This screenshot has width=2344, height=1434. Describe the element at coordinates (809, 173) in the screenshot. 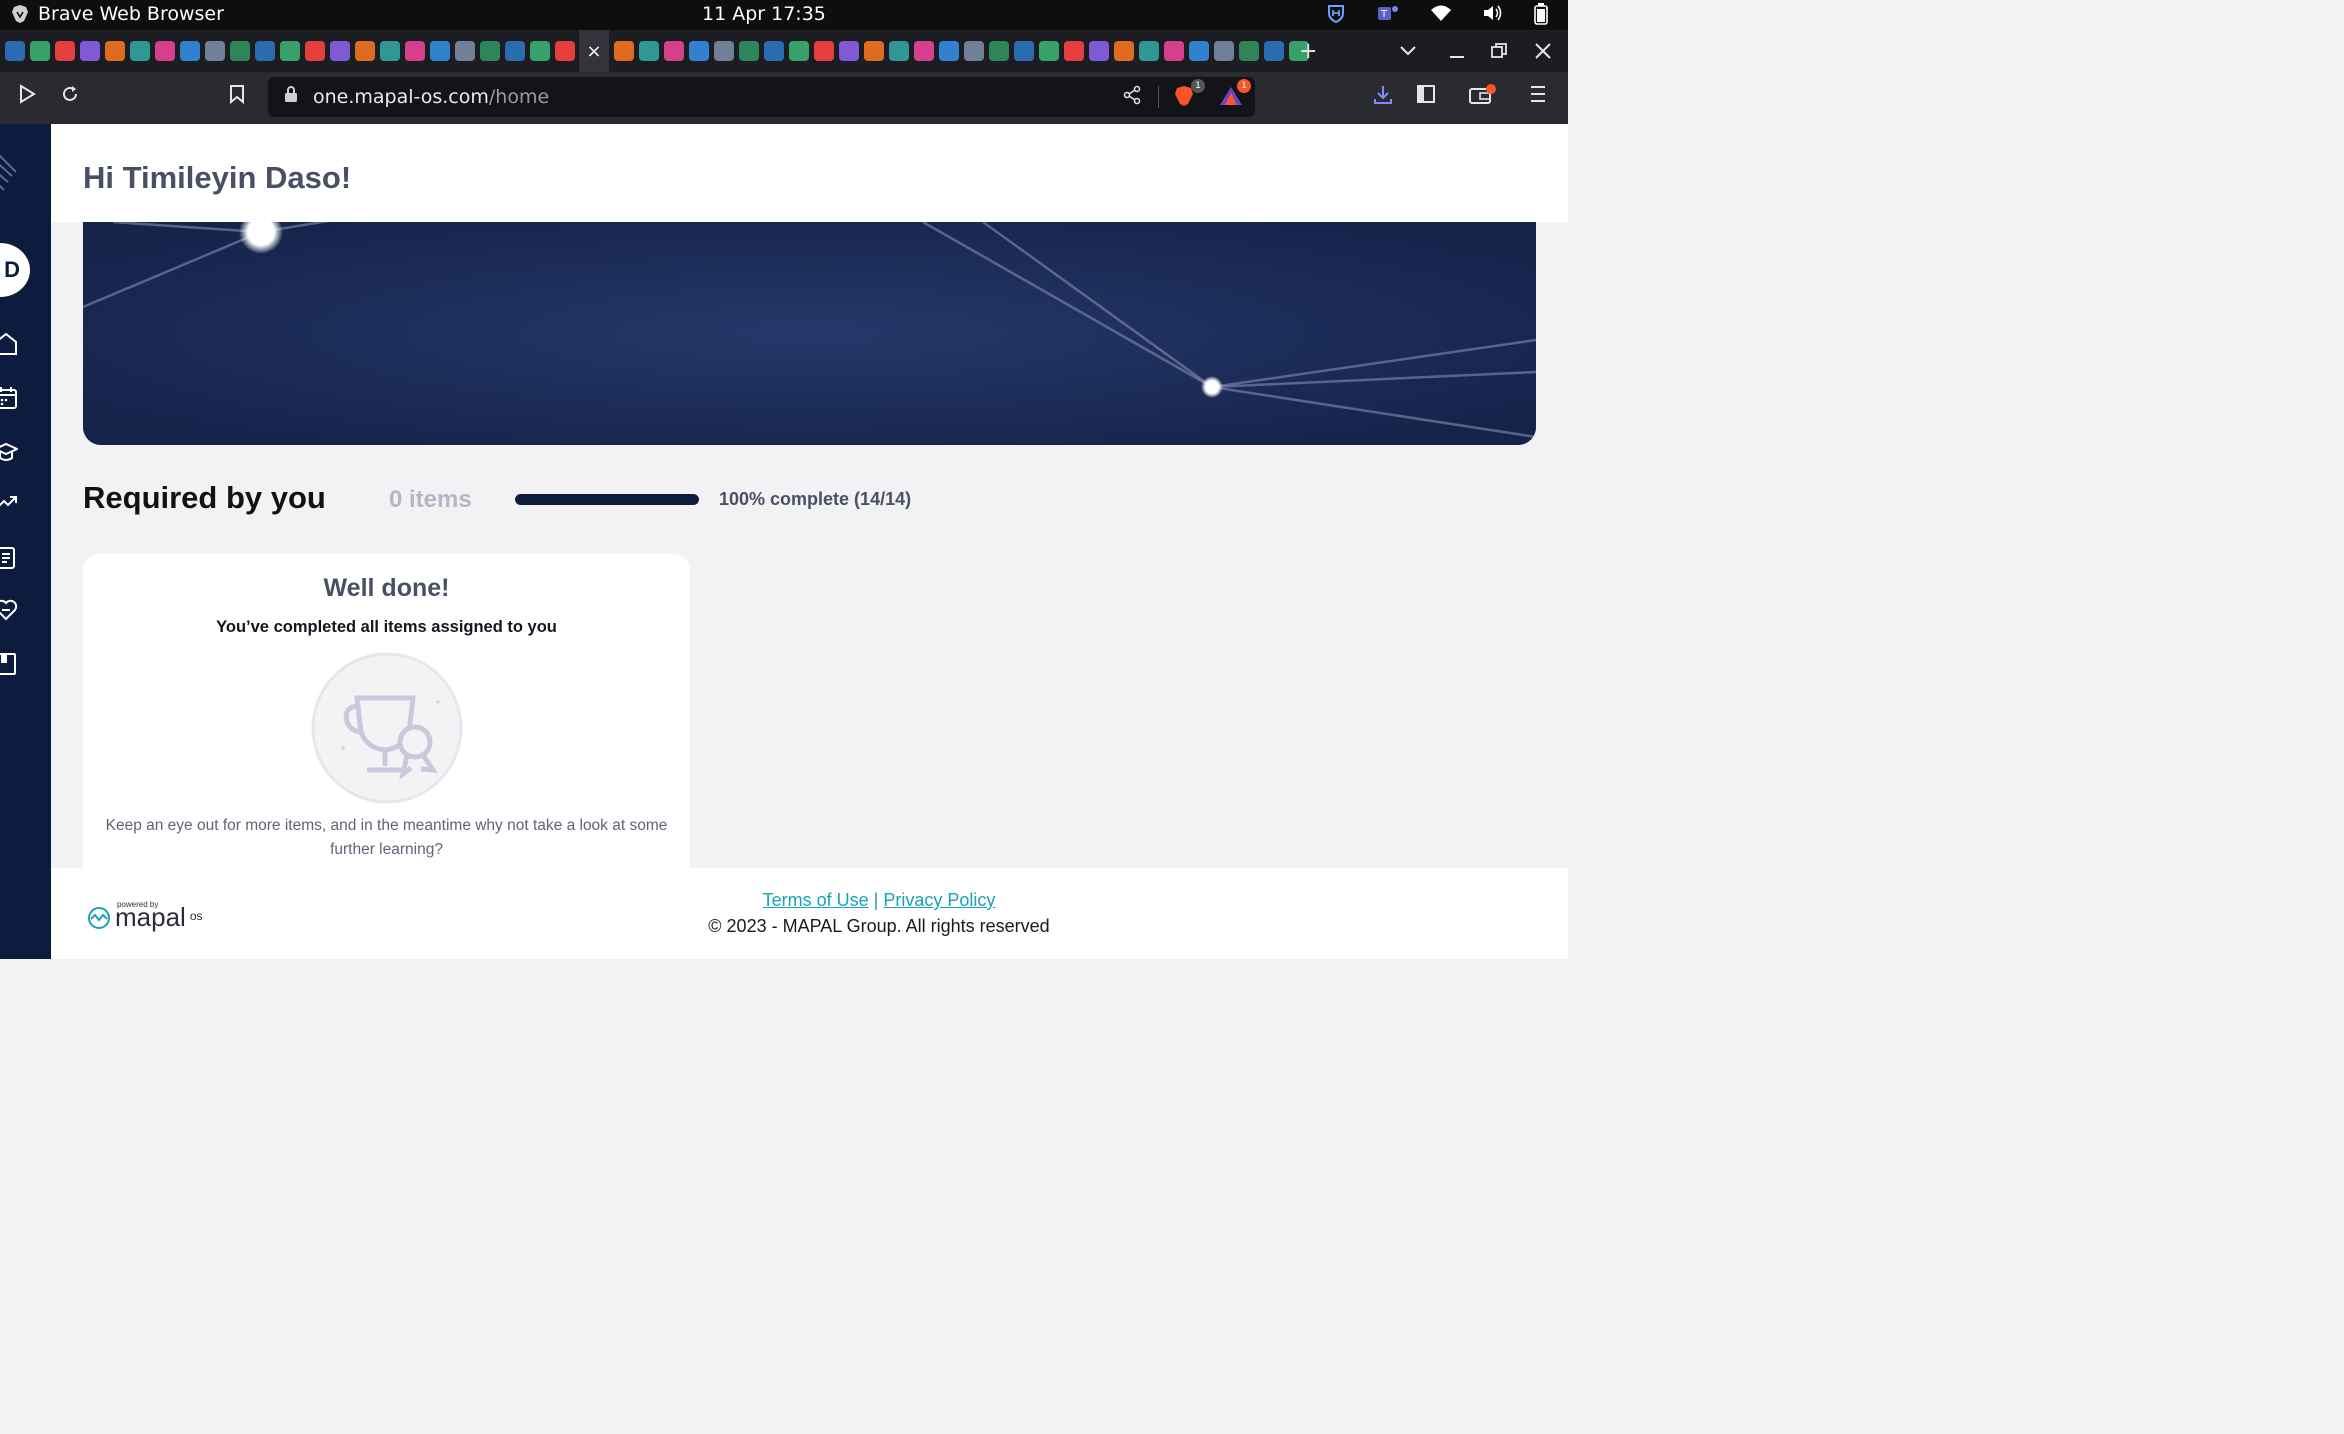

I see `page-header: Hi Timileyin Daso!` at that location.